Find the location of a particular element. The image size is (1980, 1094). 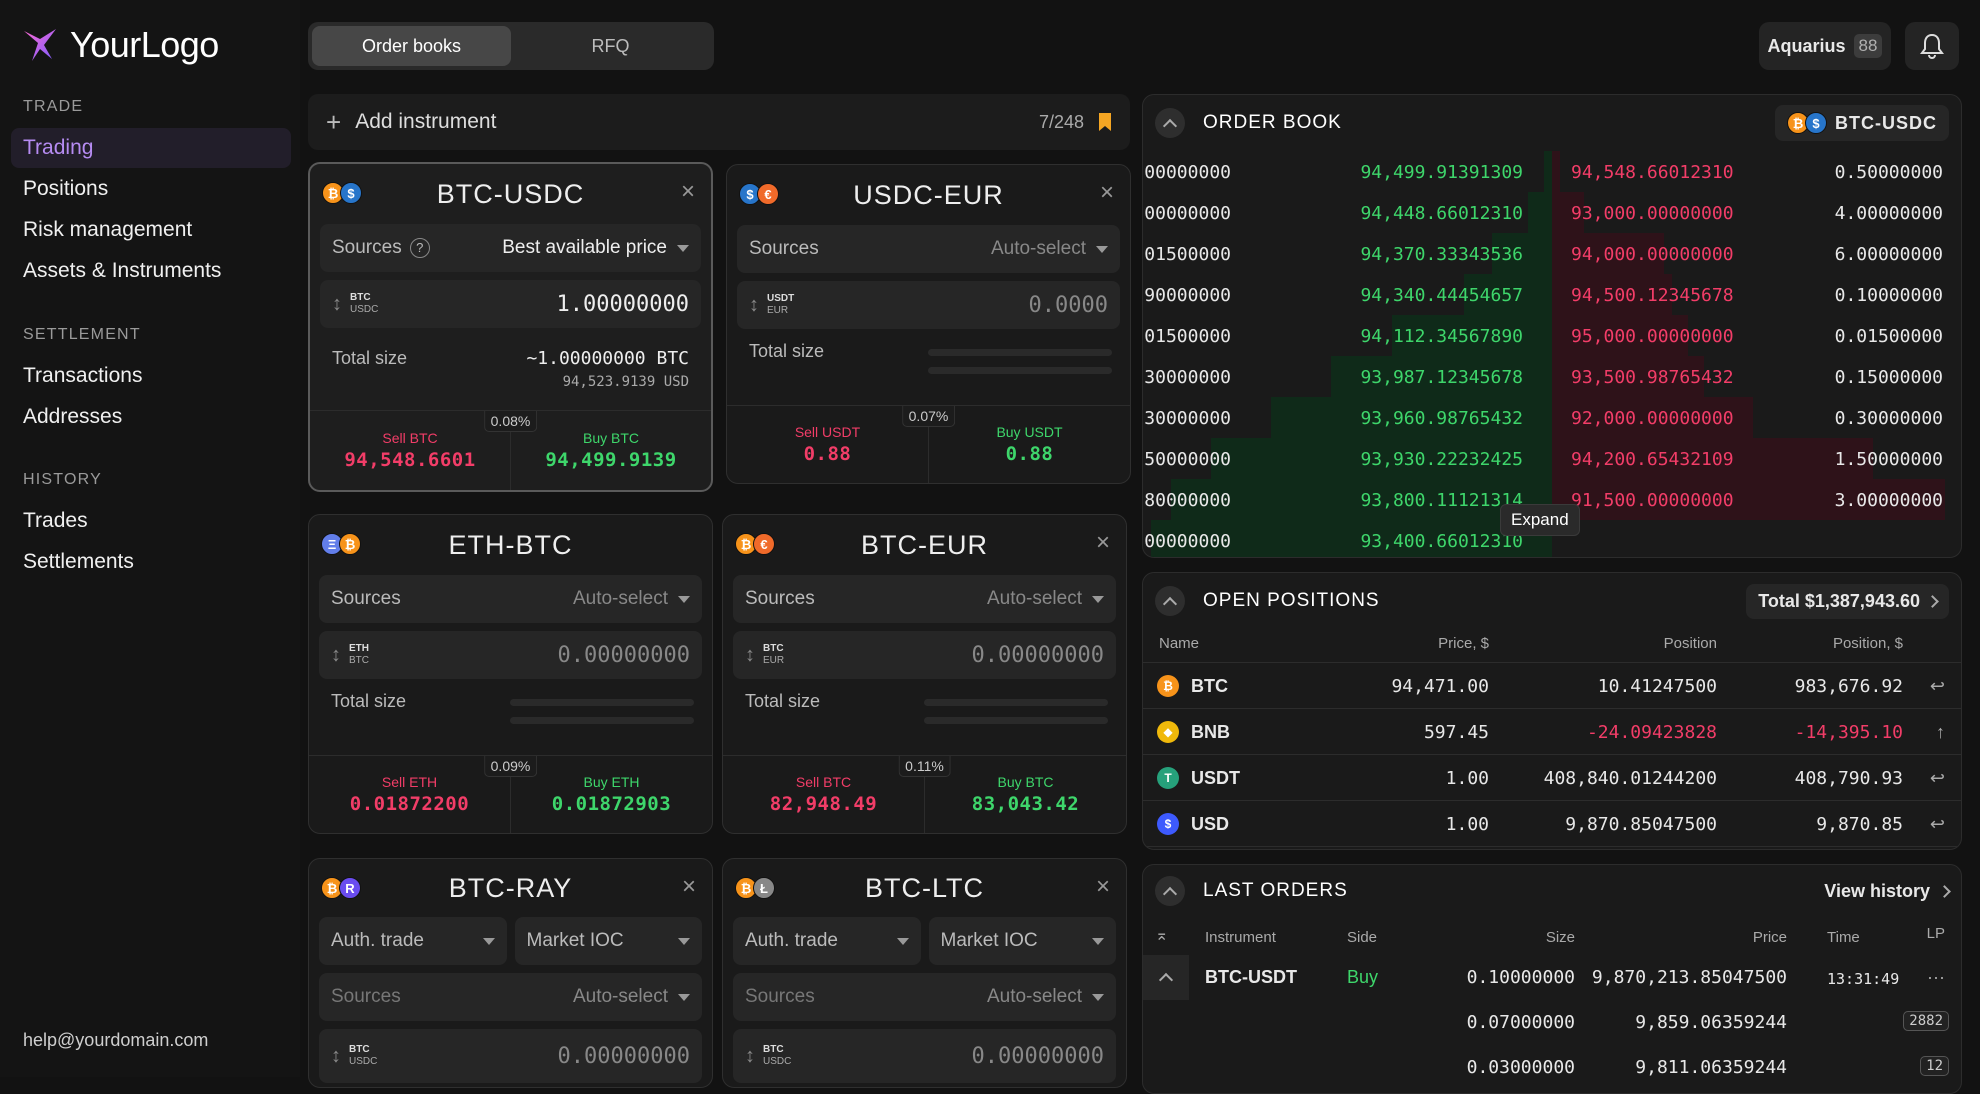

tab-order-books: Order books is located at coordinates (411, 46).